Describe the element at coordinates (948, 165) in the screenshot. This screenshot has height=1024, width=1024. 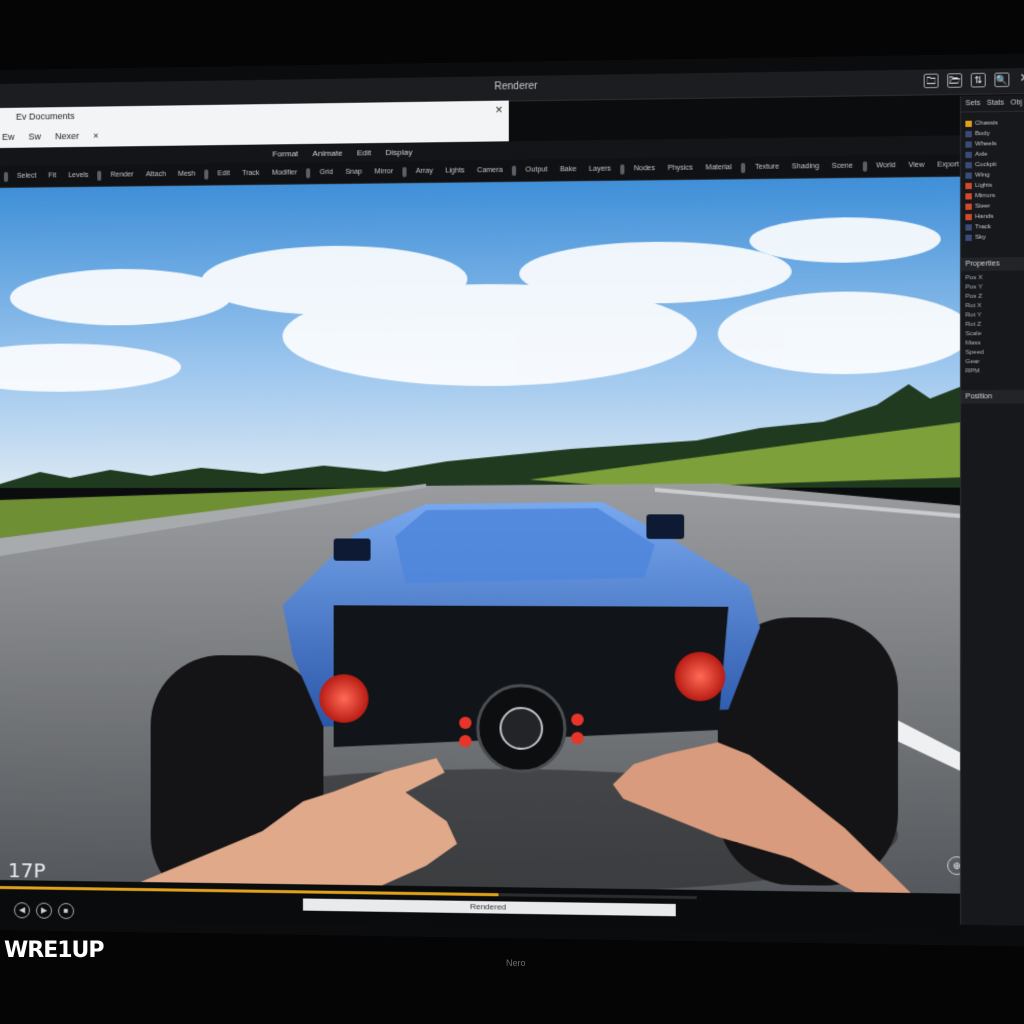
I see `toolbar-button: Export` at that location.